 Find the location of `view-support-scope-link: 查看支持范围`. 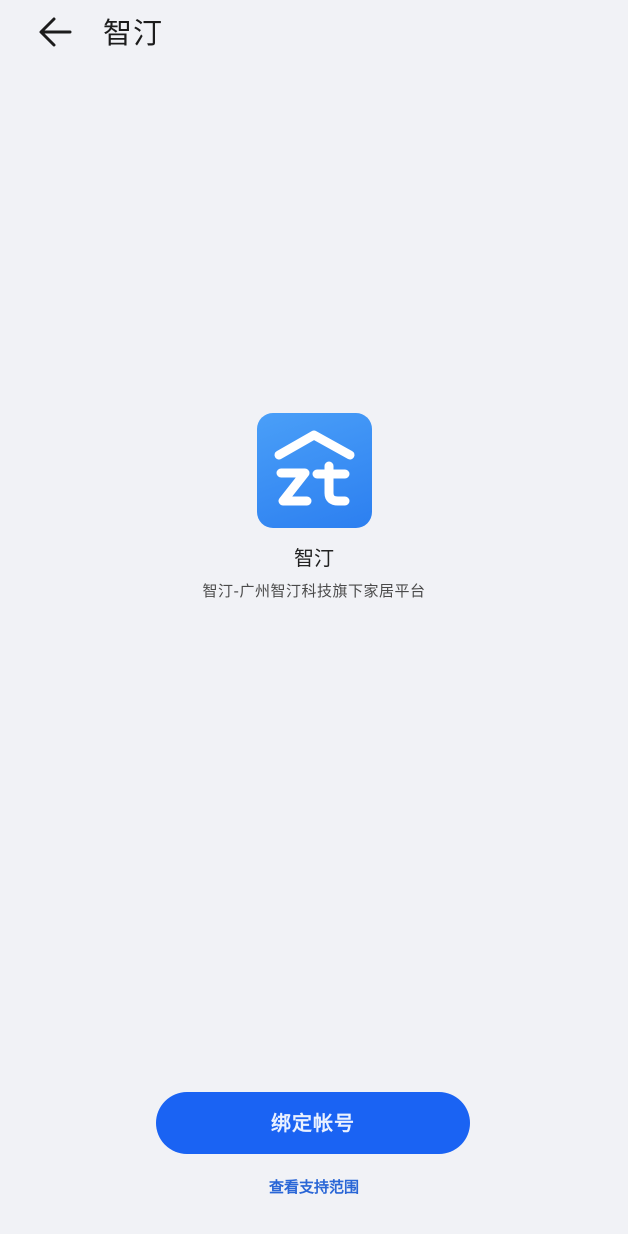

view-support-scope-link: 查看支持范围 is located at coordinates (314, 1187).